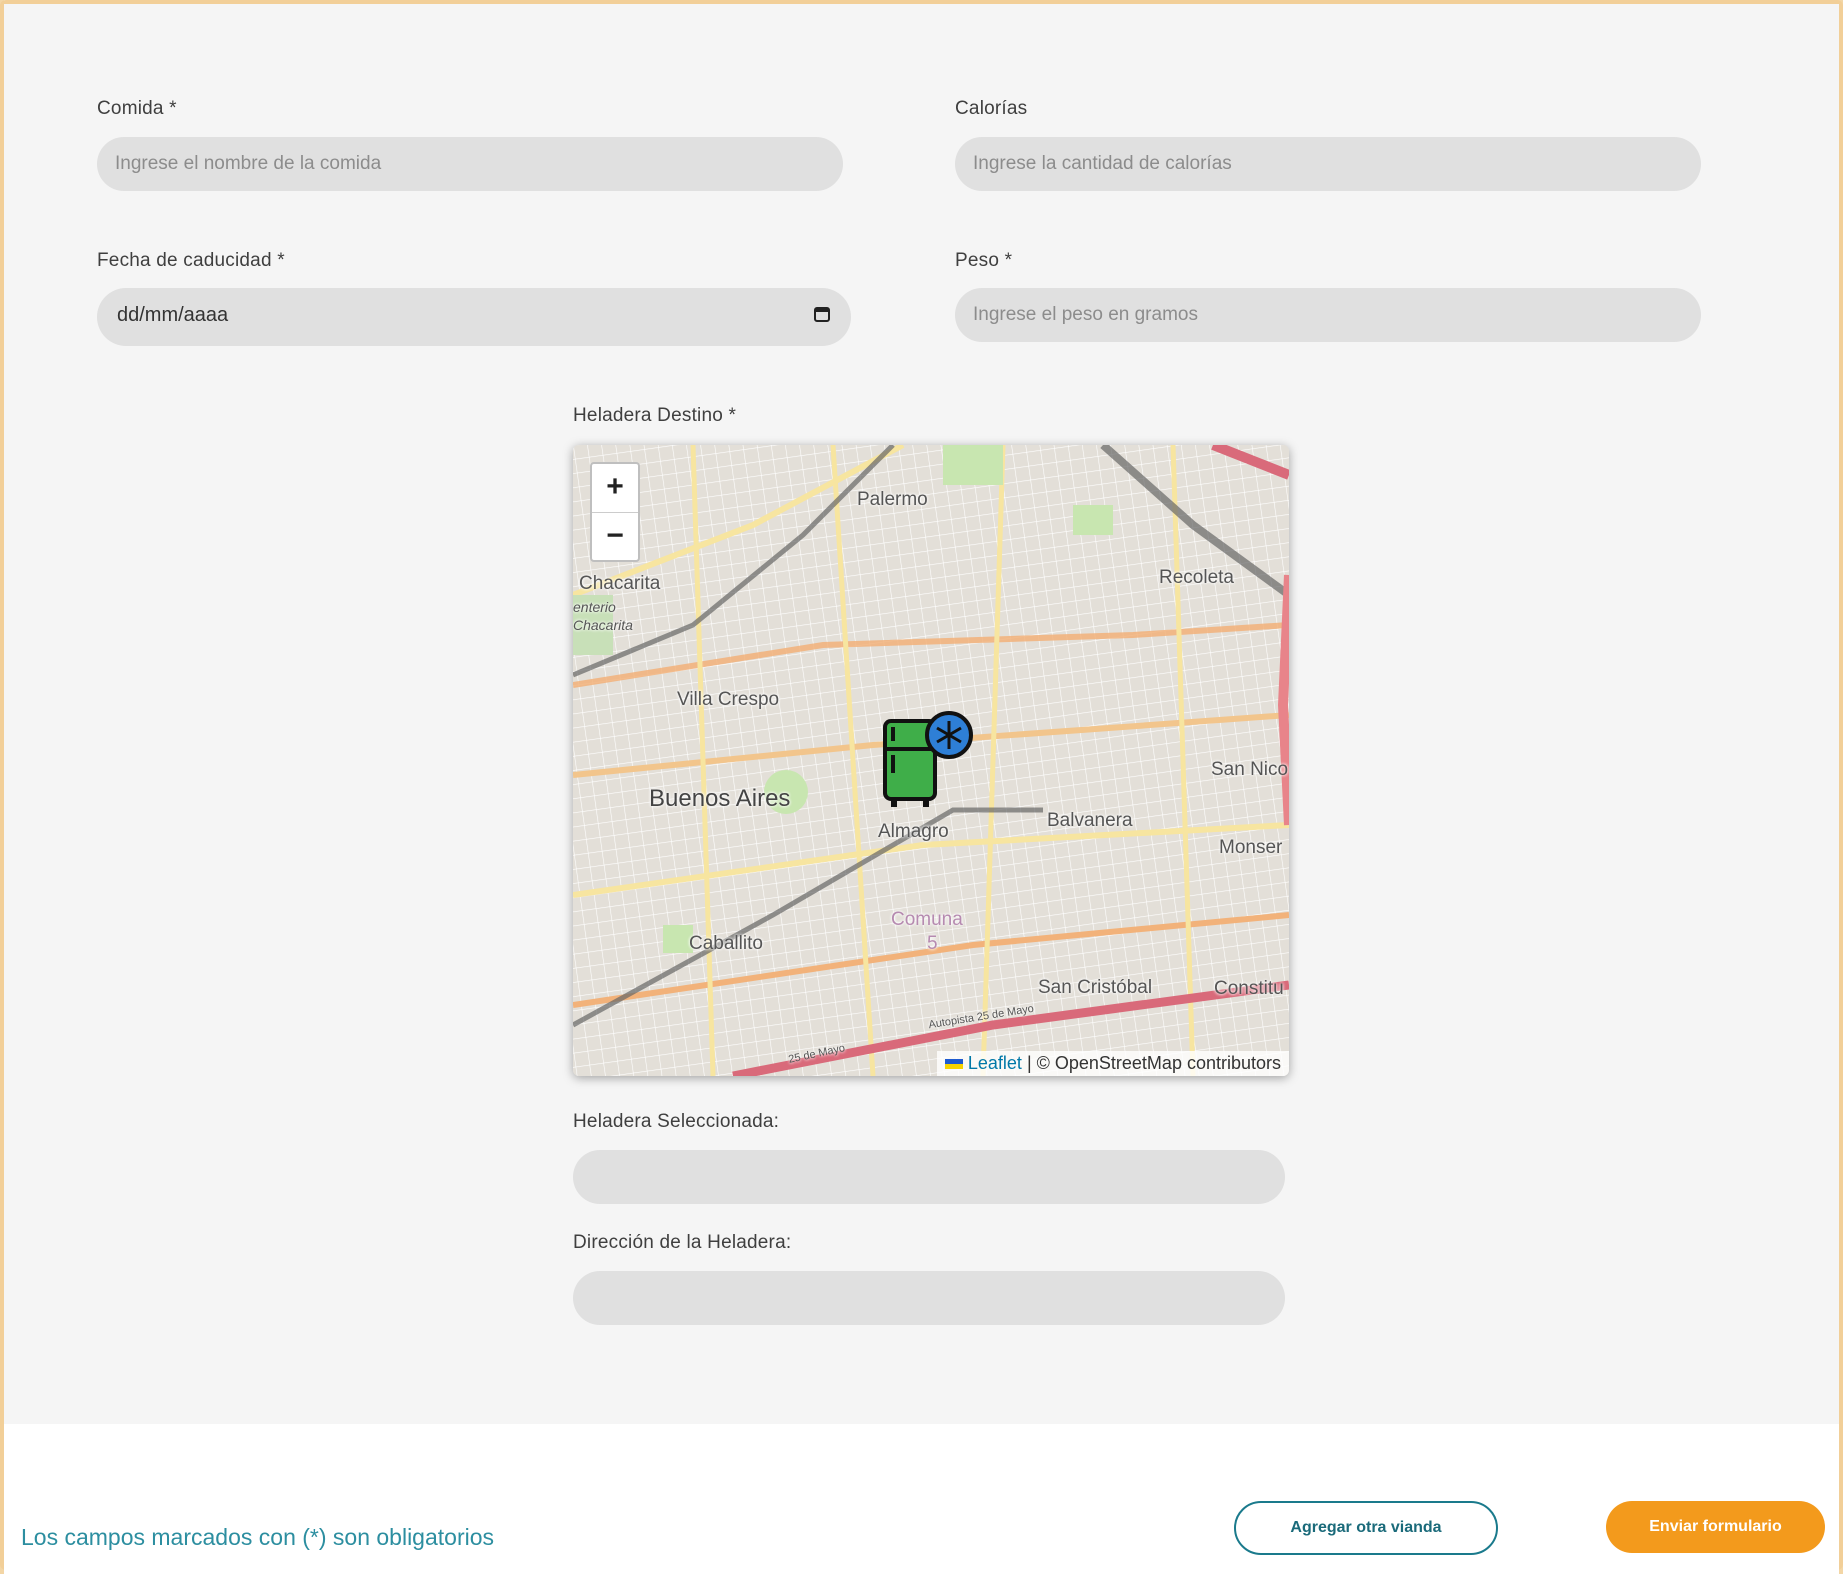  I want to click on peso-label: Peso *, so click(984, 260).